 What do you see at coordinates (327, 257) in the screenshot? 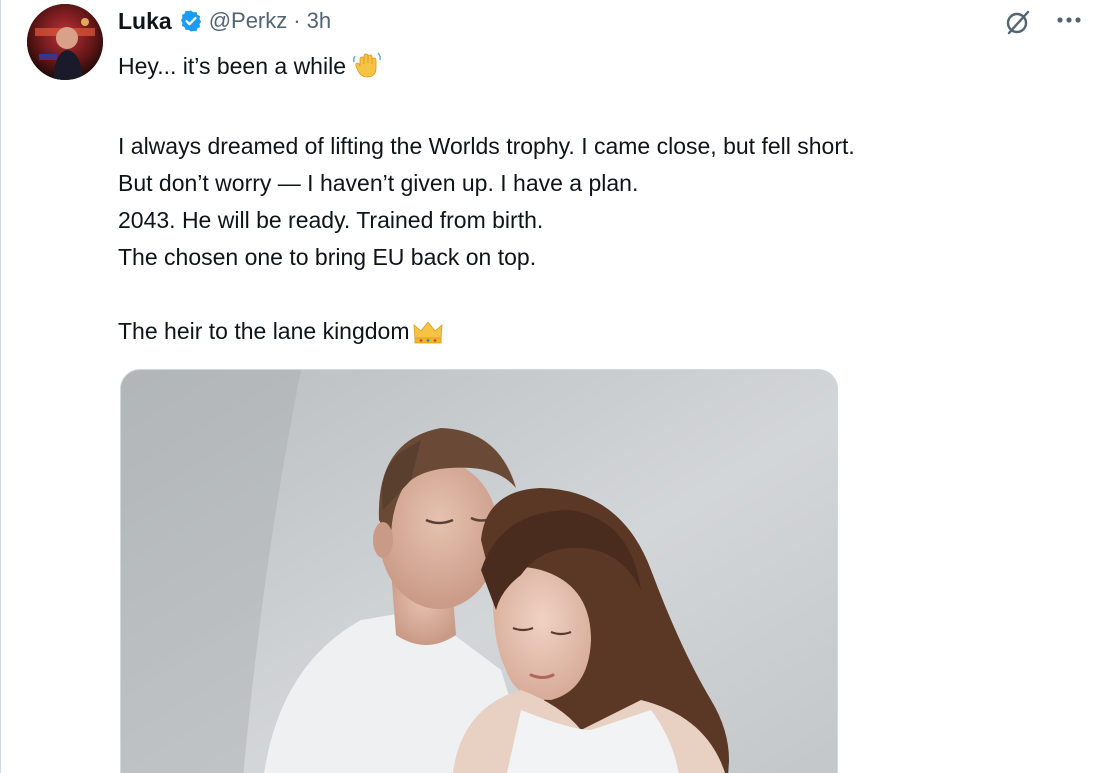
I see `tweet-line-6: The chosen one to bring EU back on top.` at bounding box center [327, 257].